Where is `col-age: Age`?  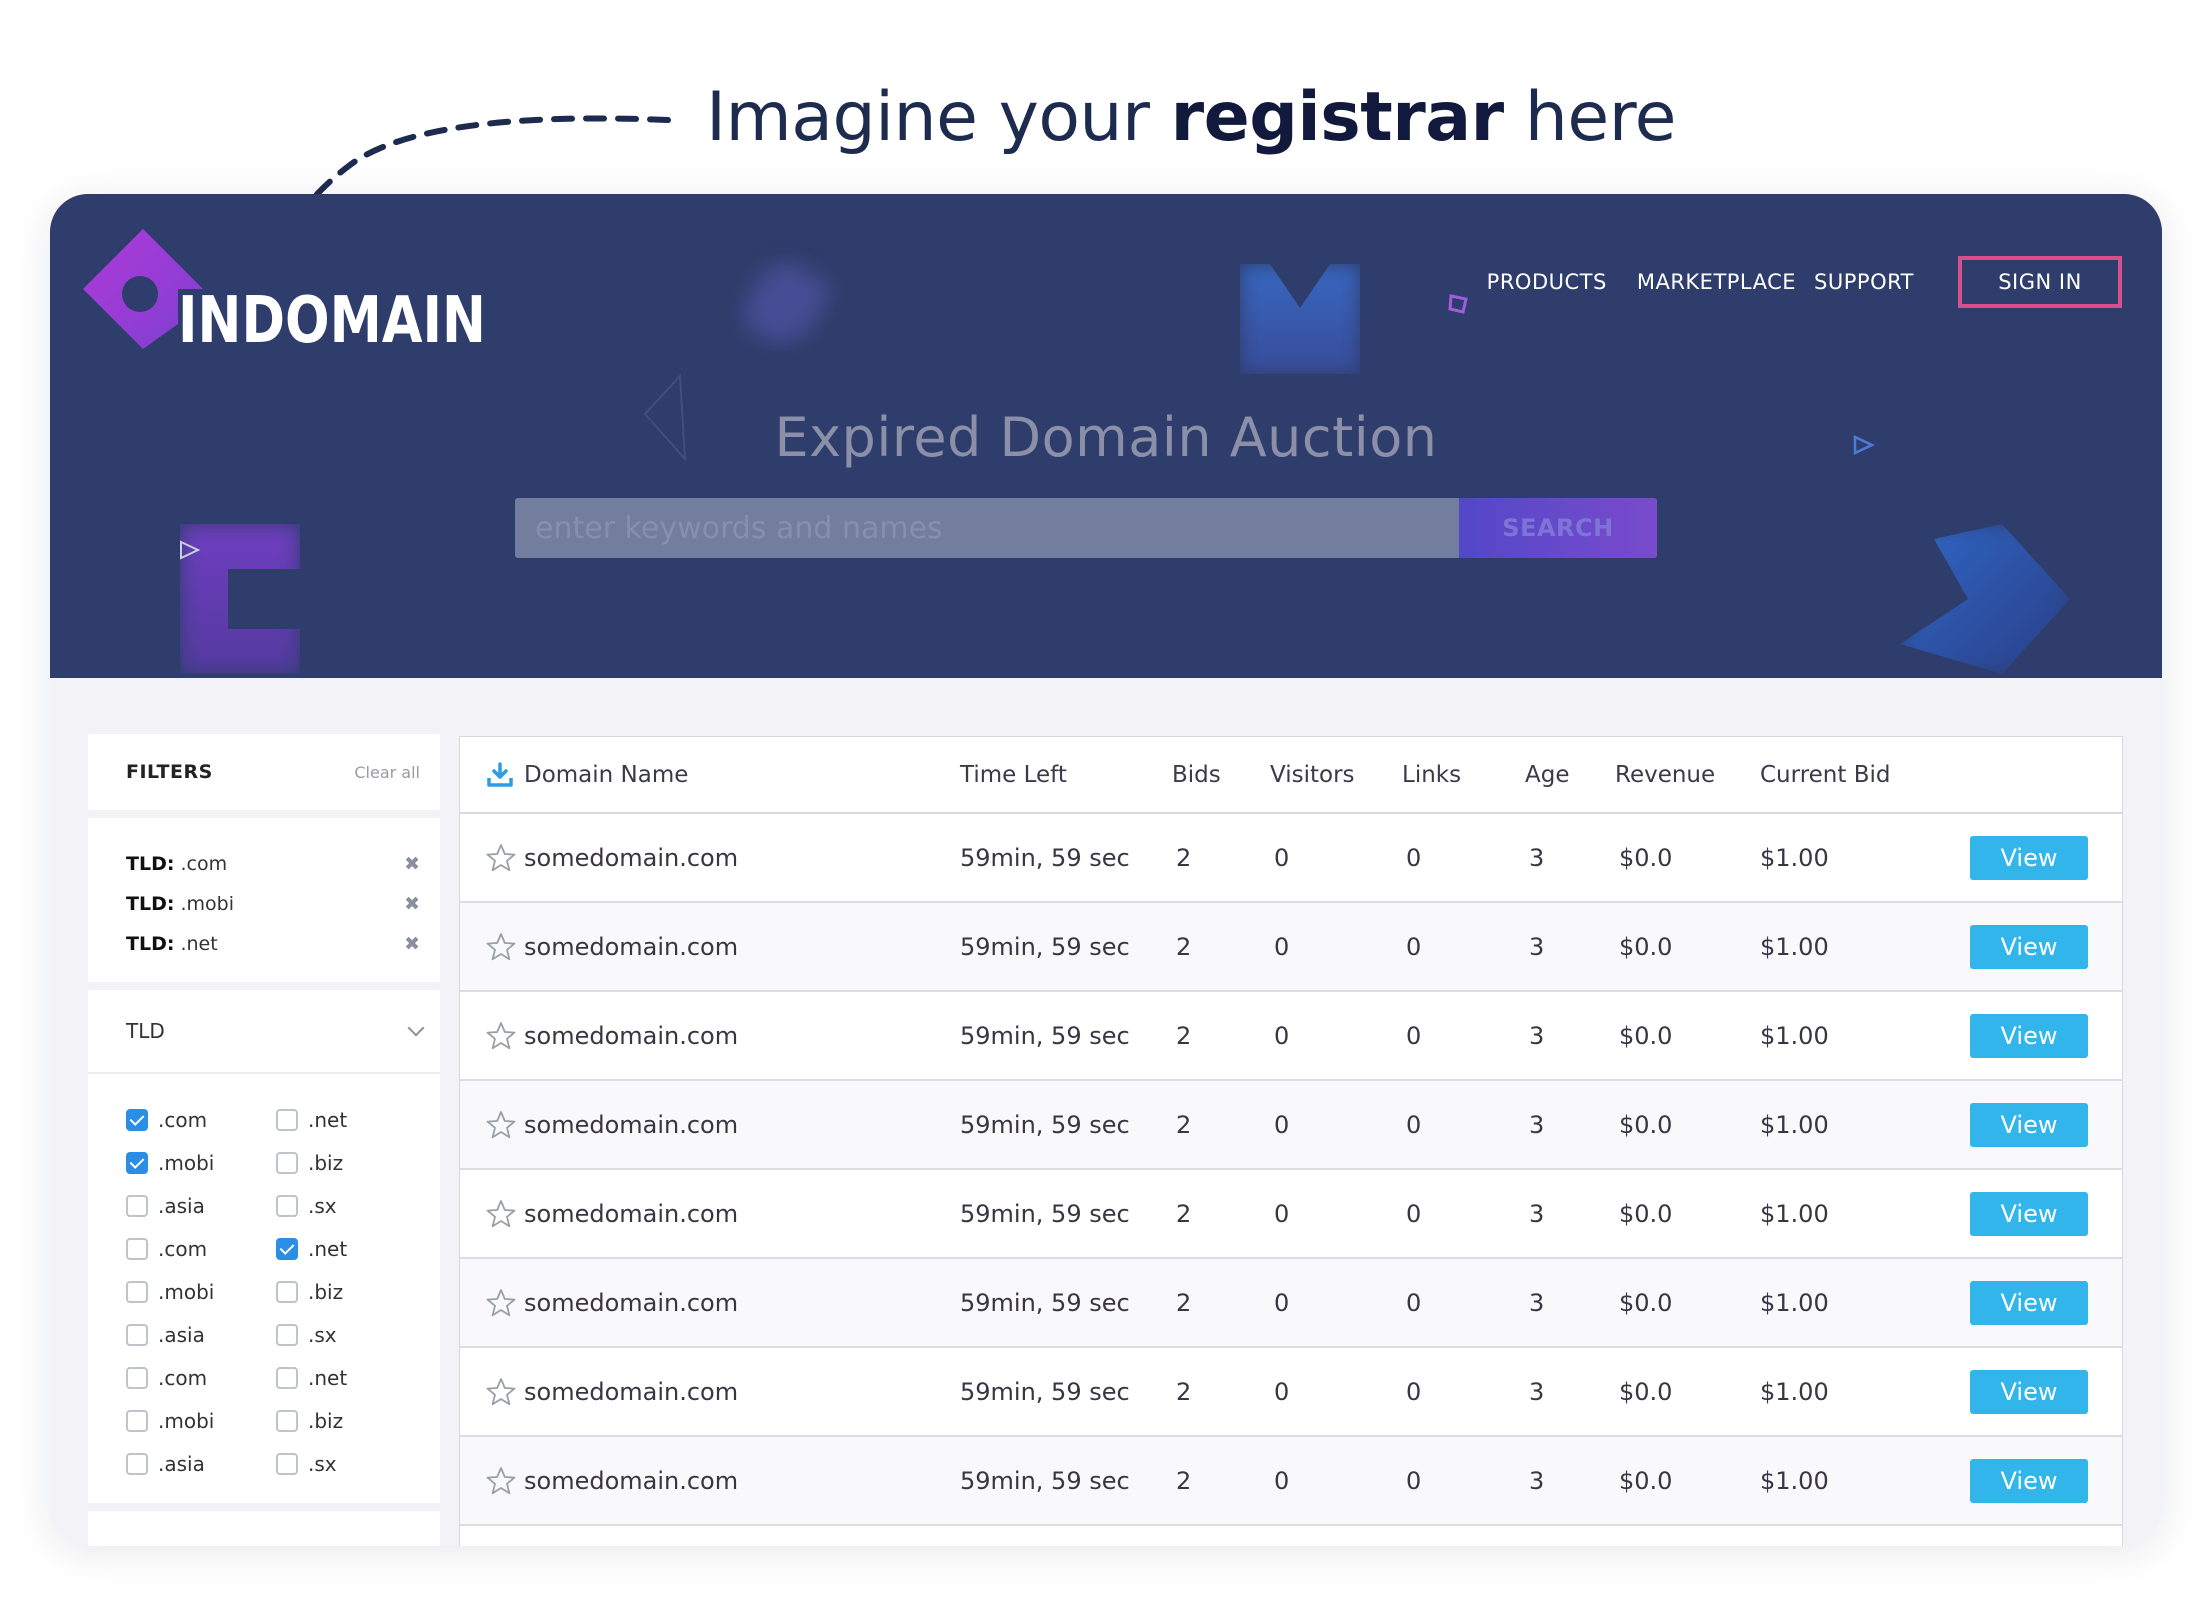 col-age: Age is located at coordinates (1570, 775).